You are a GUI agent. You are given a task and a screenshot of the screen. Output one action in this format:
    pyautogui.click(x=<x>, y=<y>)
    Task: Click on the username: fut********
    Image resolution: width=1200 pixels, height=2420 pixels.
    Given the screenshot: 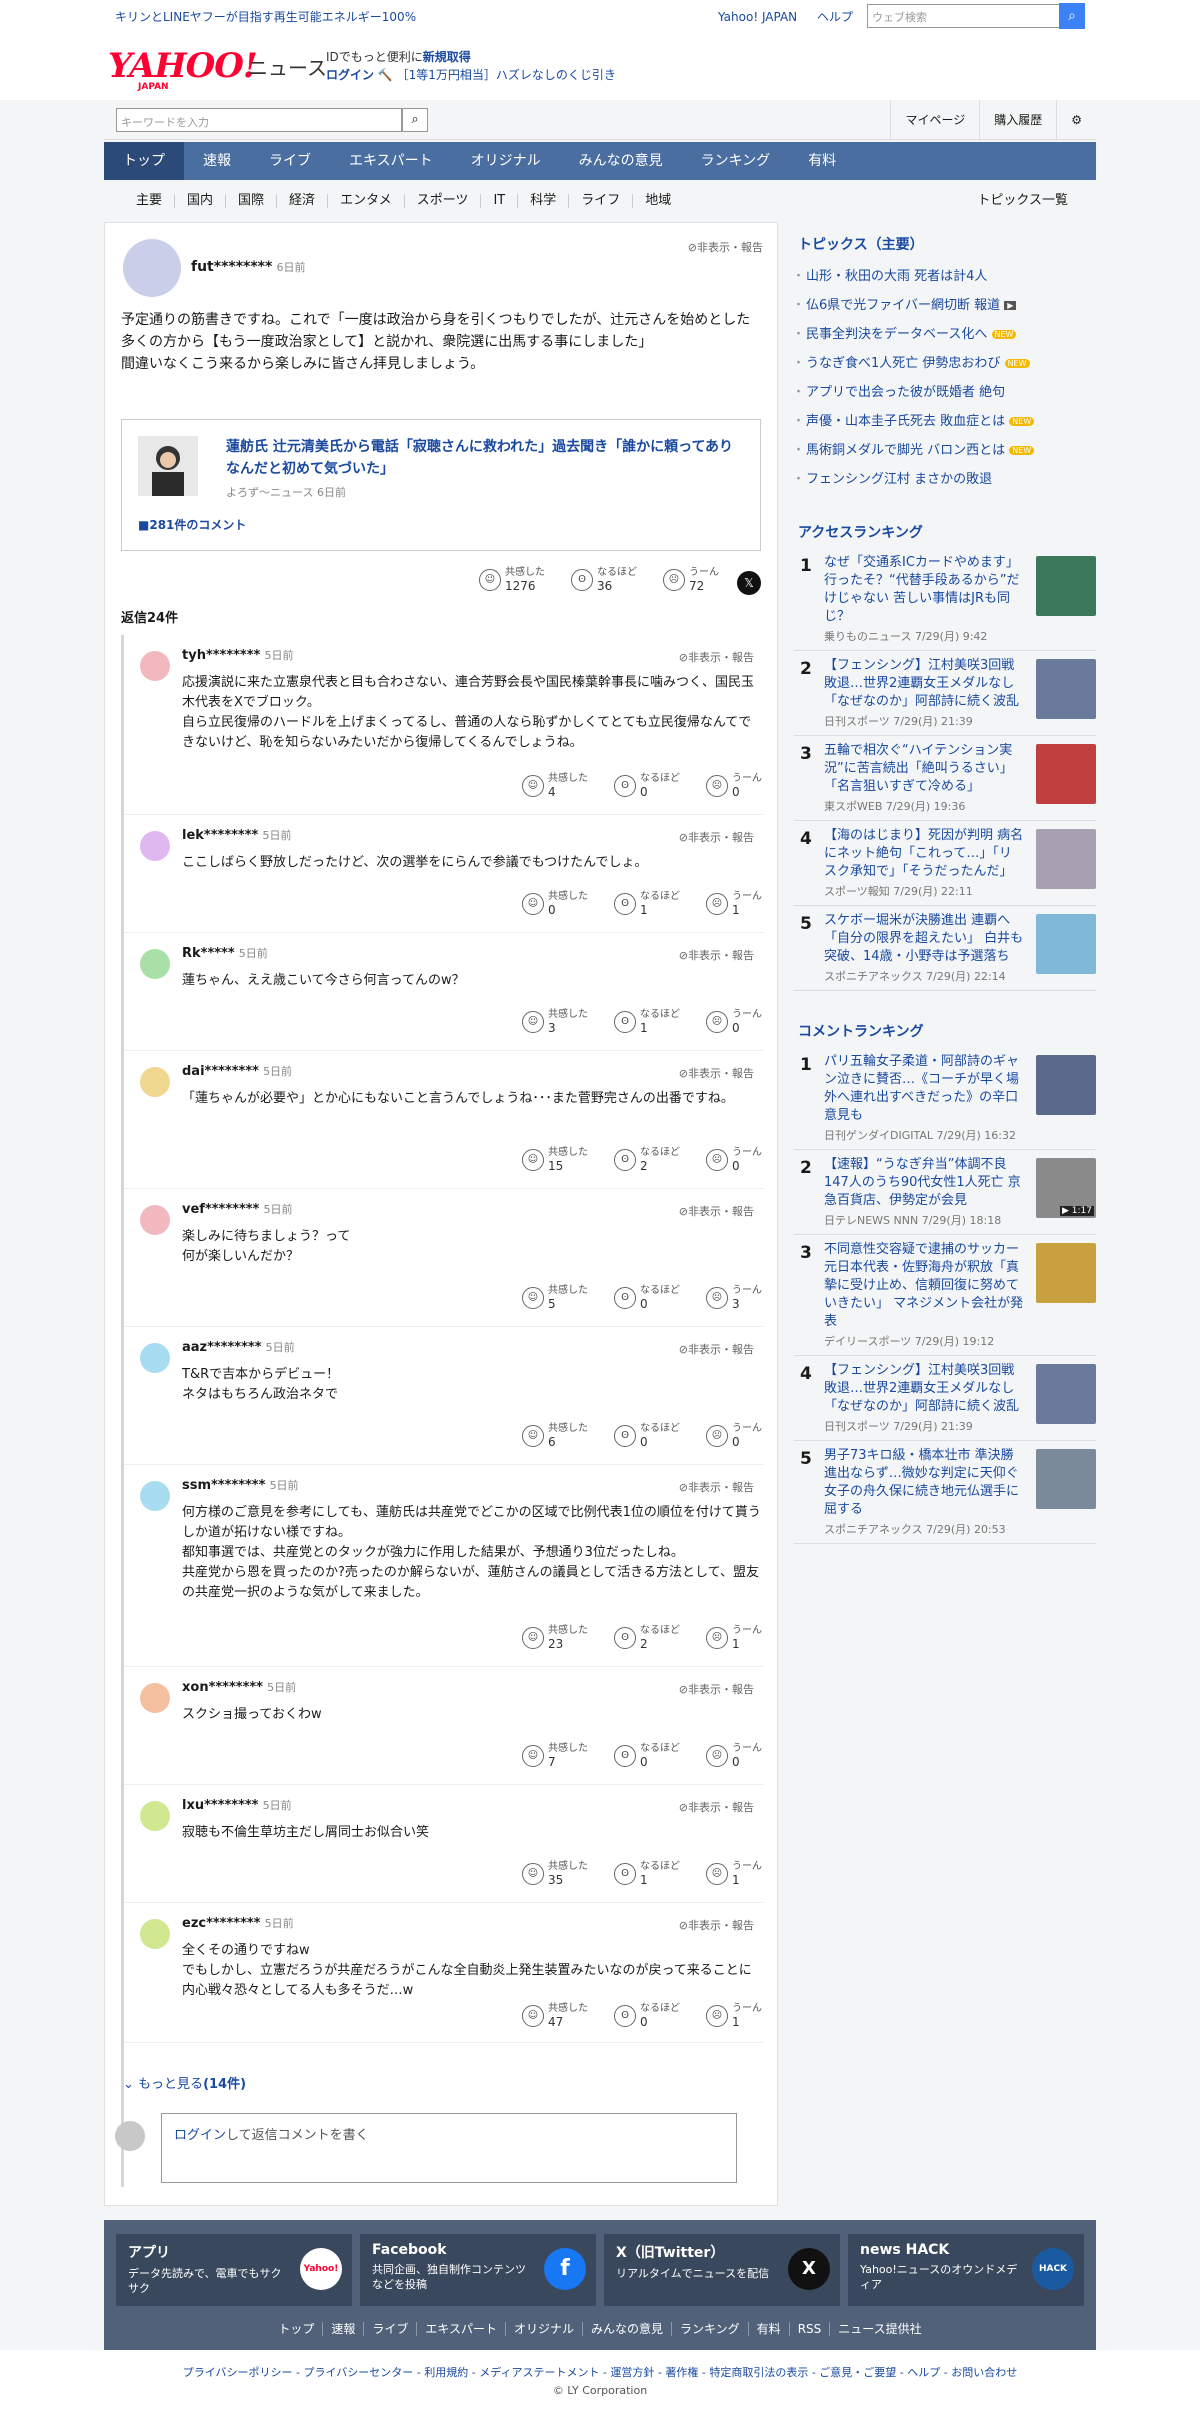 What is the action you would take?
    pyautogui.click(x=231, y=267)
    